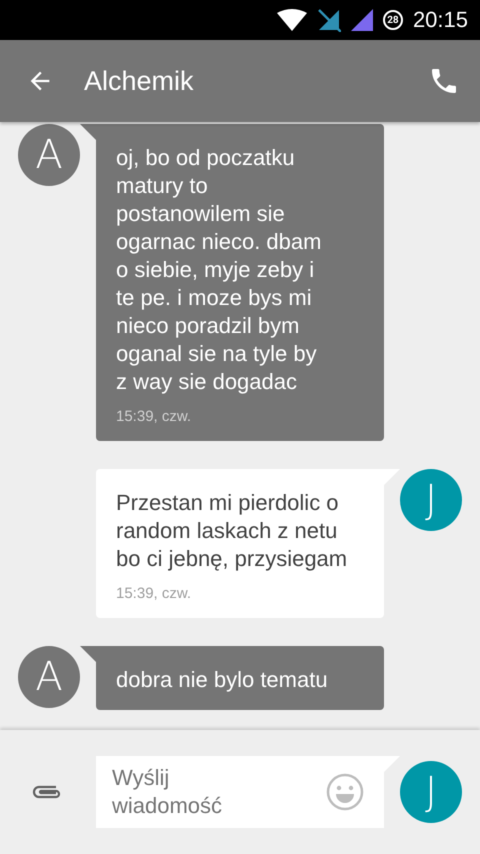  What do you see at coordinates (232, 531) in the screenshot?
I see `message-text: Przestan mi pierdolic o random laskach z netu bo ci jebnę, przysiegam` at bounding box center [232, 531].